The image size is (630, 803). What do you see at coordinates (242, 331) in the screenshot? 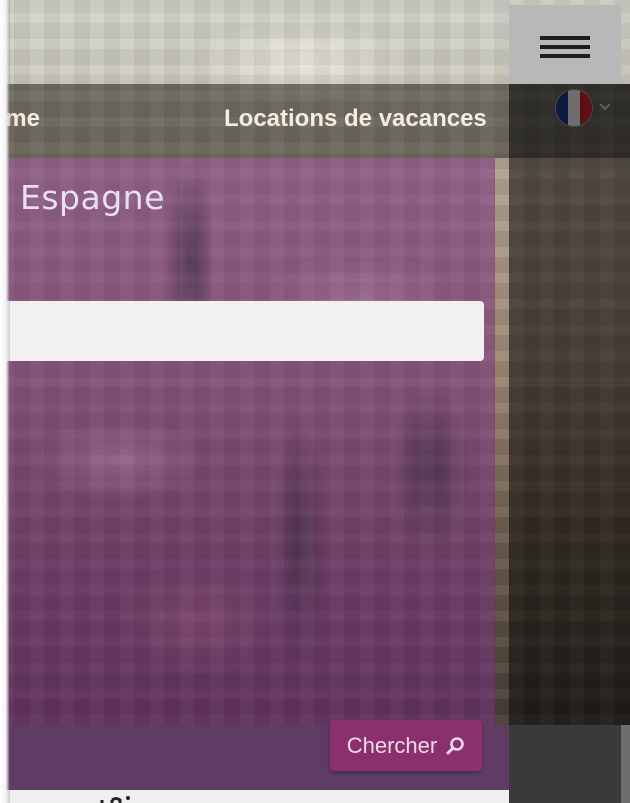
I see `destination-search-input` at bounding box center [242, 331].